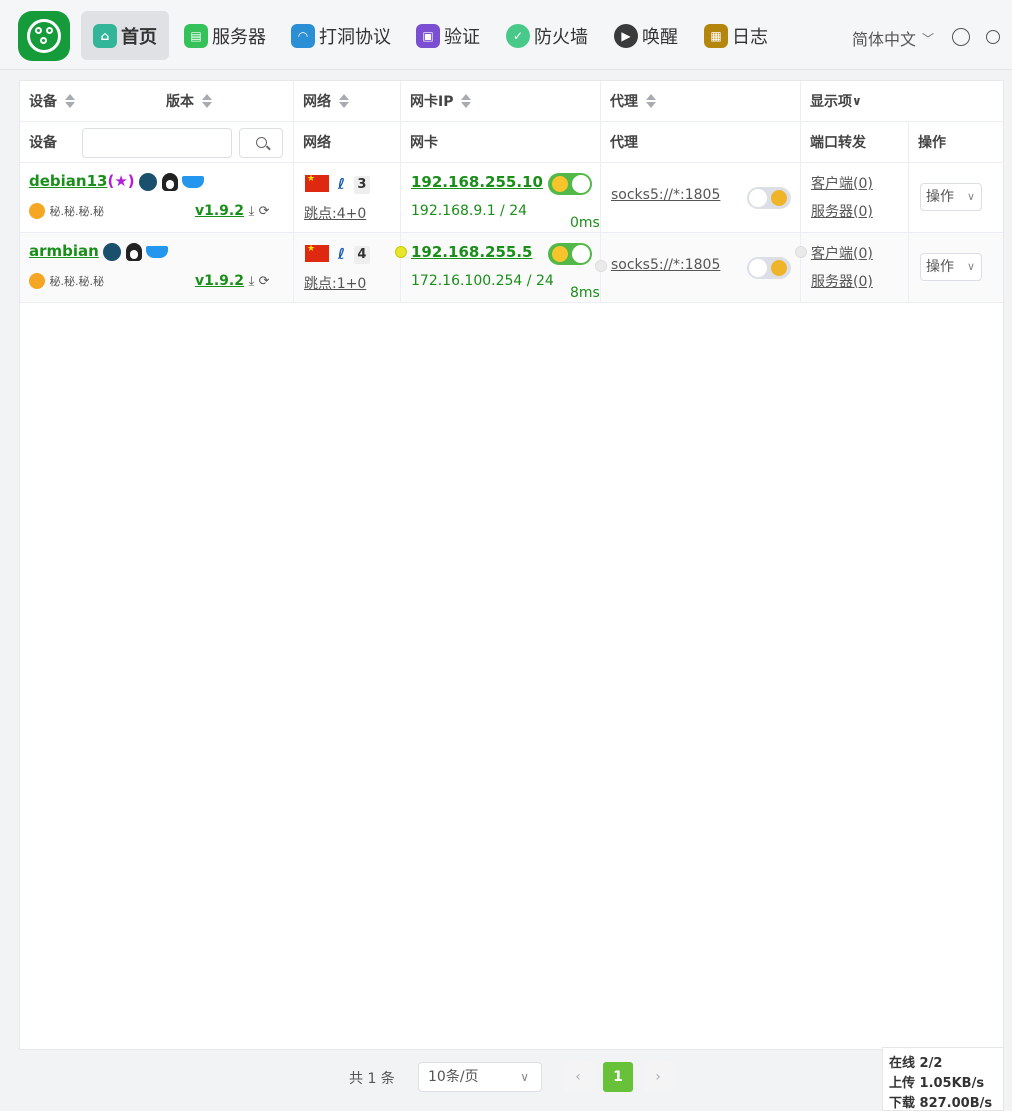  What do you see at coordinates (355, 37) in the screenshot?
I see `nav-label: 打洞协议` at bounding box center [355, 37].